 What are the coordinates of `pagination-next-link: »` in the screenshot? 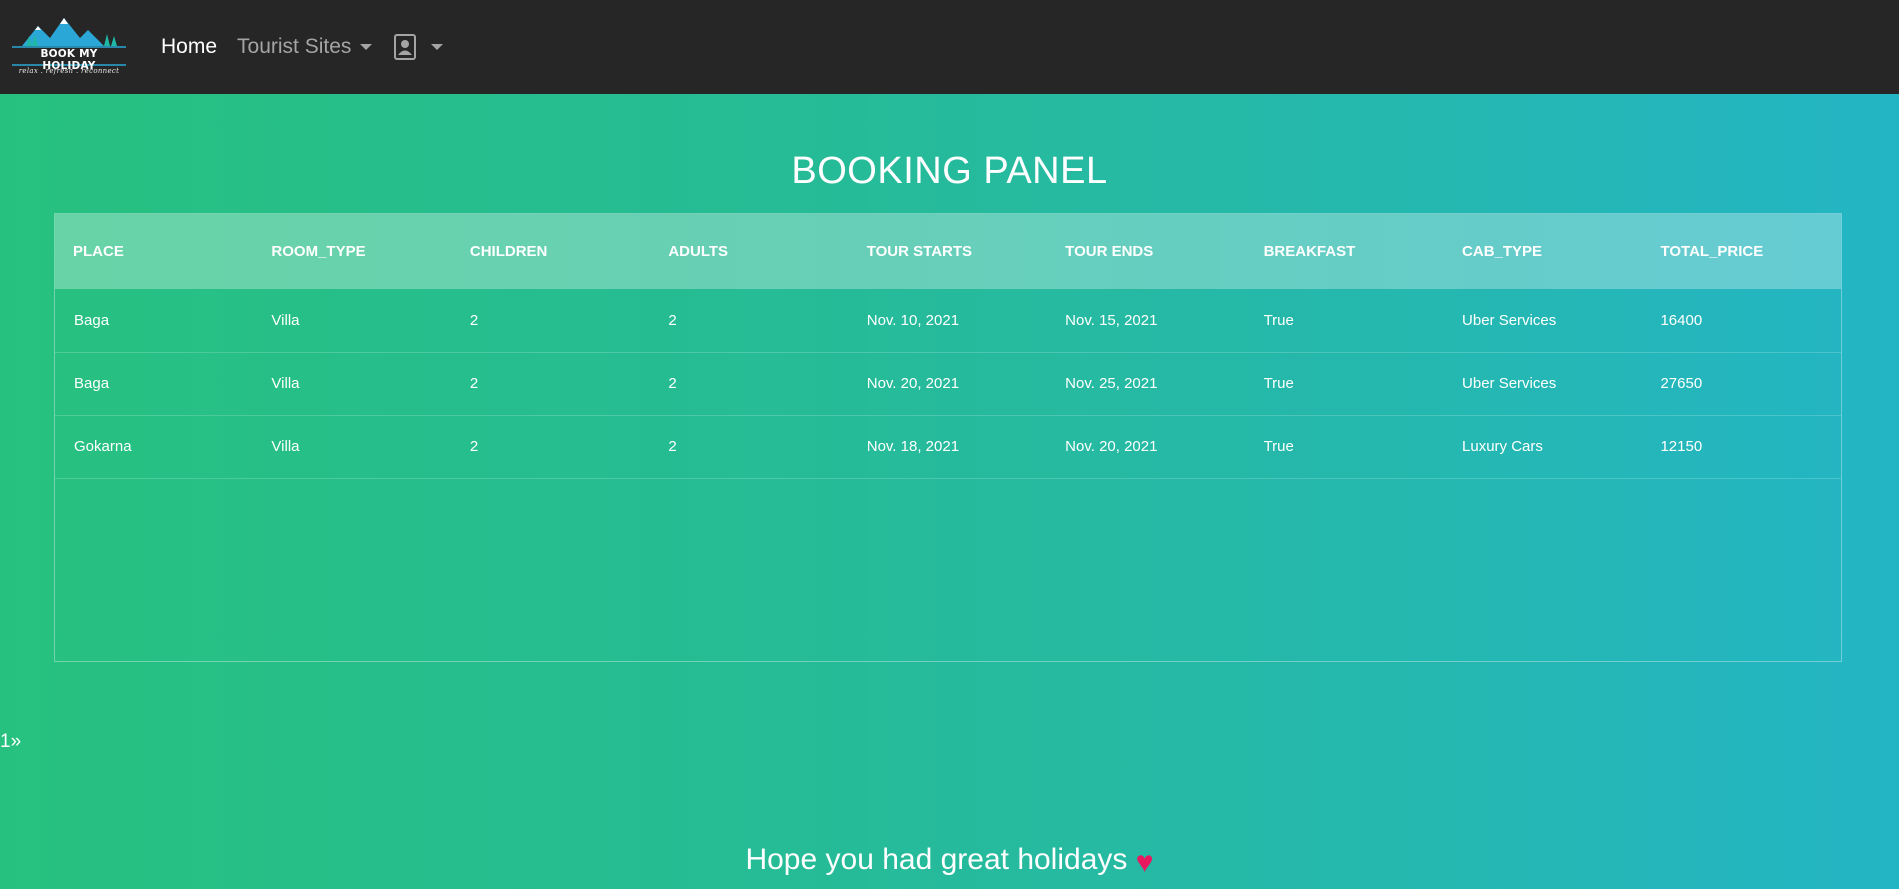 It's located at (16, 742).